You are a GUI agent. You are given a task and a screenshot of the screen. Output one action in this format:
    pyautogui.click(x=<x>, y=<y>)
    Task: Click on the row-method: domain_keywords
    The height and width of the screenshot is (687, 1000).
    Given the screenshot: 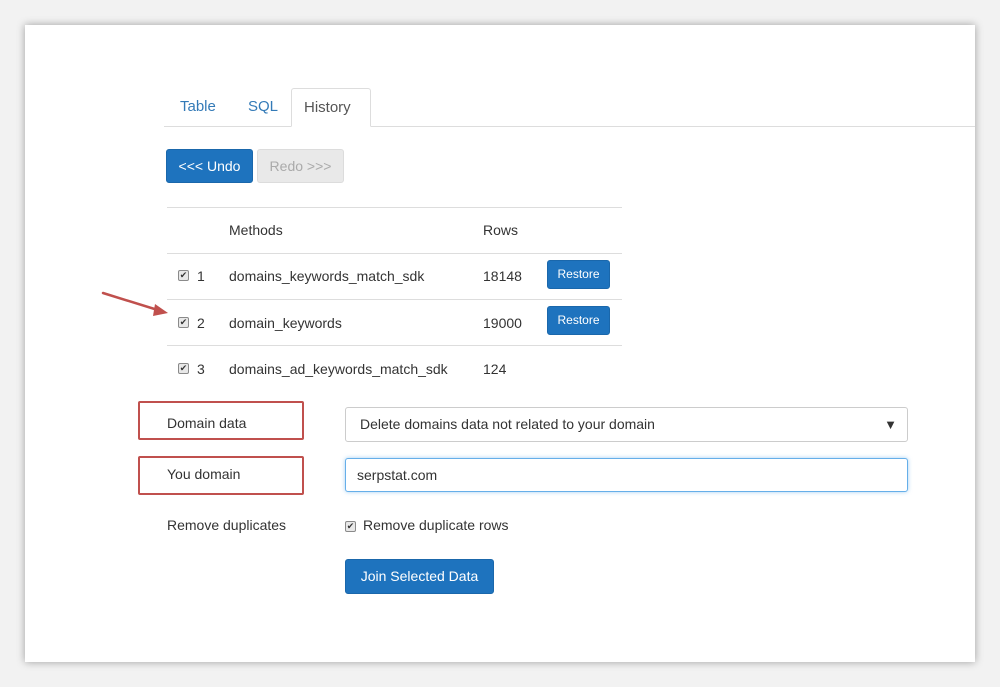 What is the action you would take?
    pyautogui.click(x=285, y=323)
    